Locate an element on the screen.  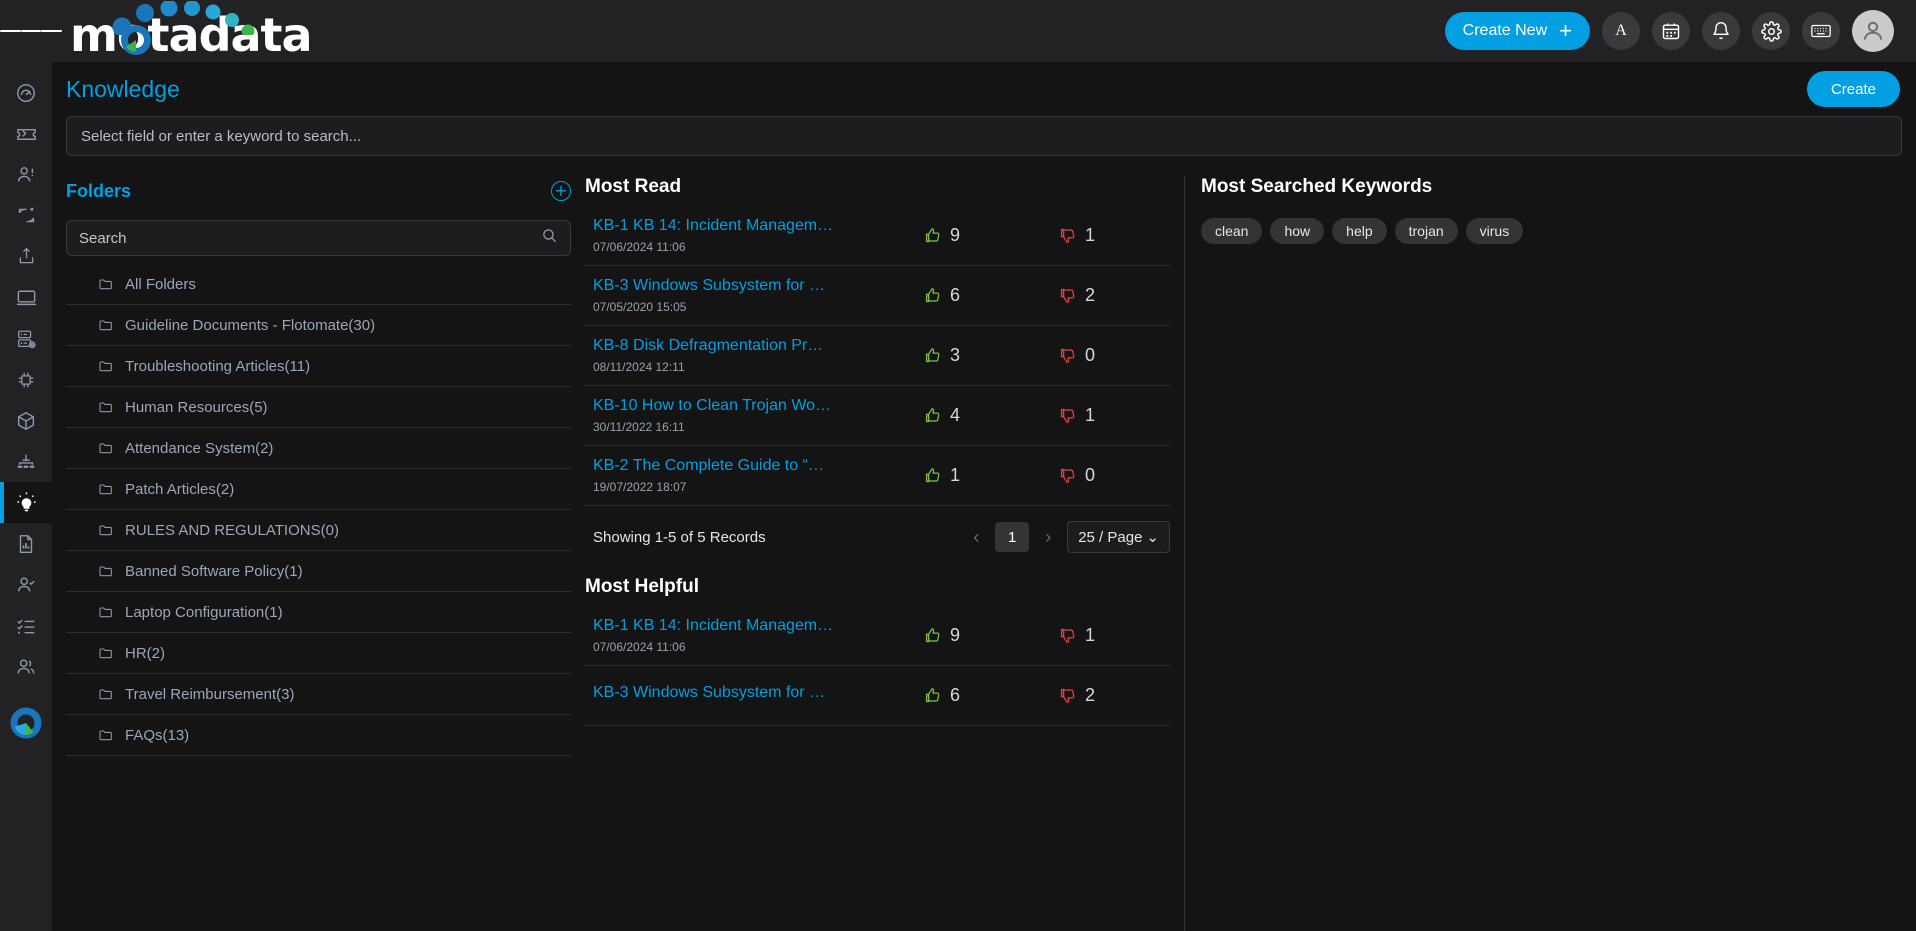
page-size-select: 25 / Page ⌄ is located at coordinates (1118, 537).